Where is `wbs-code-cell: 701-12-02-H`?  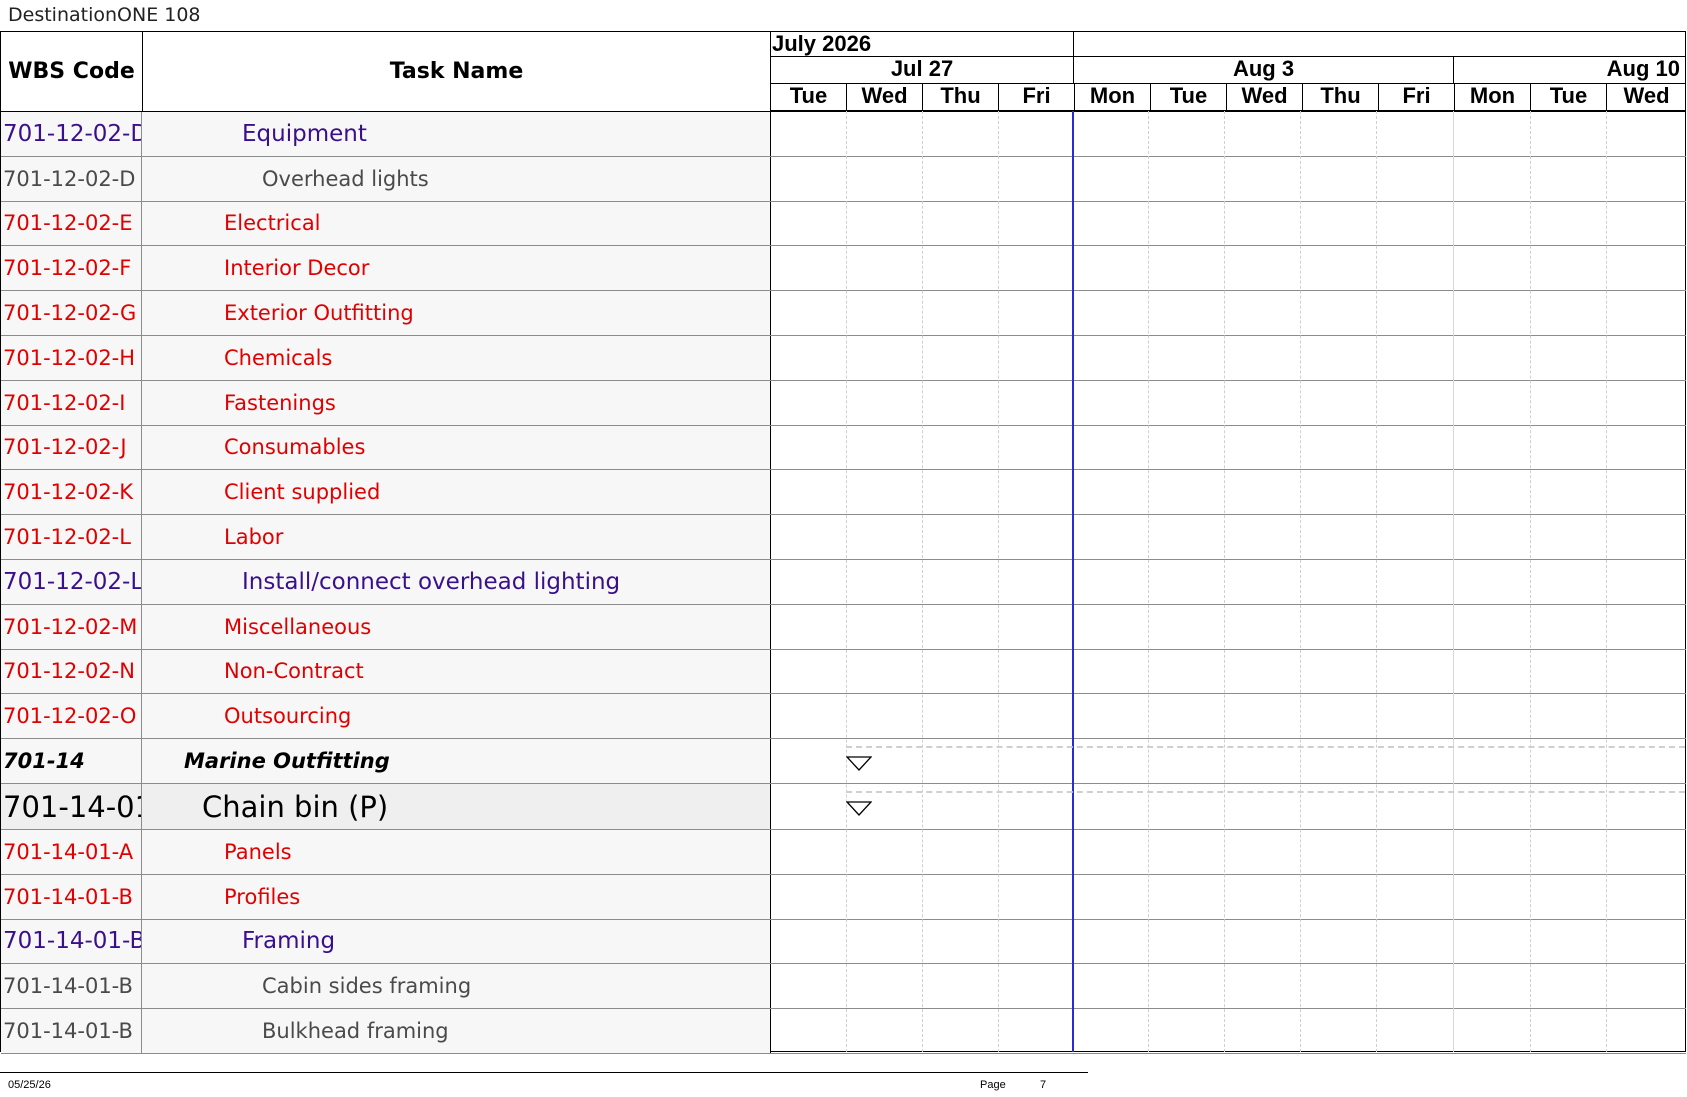
wbs-code-cell: 701-12-02-H is located at coordinates (71, 358).